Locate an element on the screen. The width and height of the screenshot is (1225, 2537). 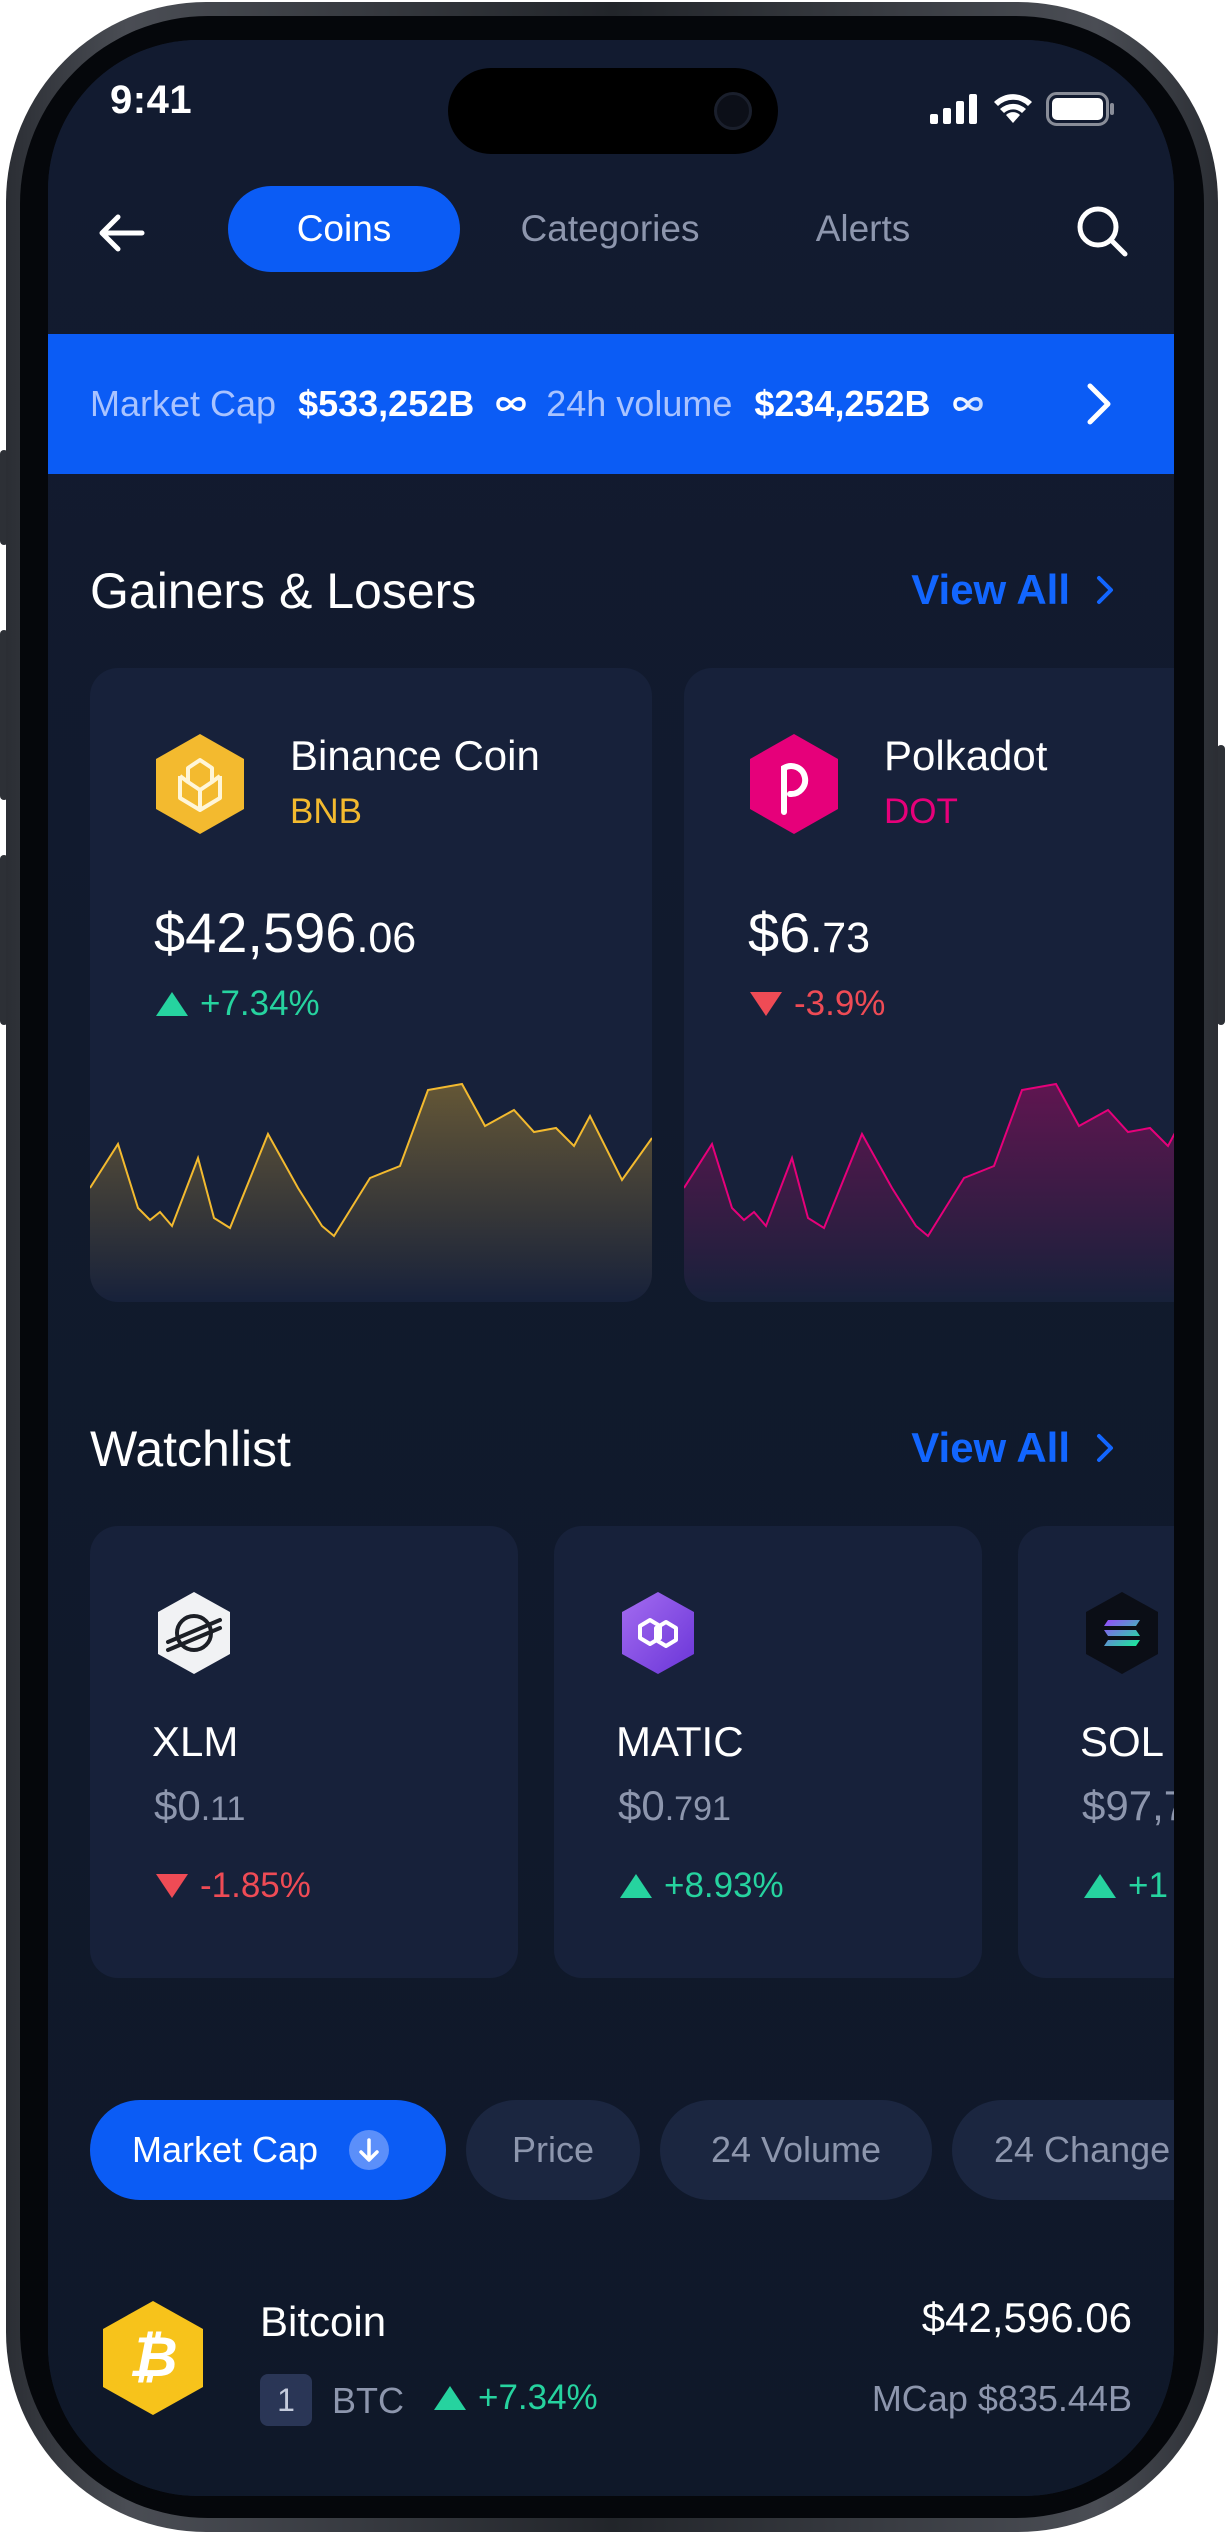
coin-symbol: BNB is located at coordinates (326, 811).